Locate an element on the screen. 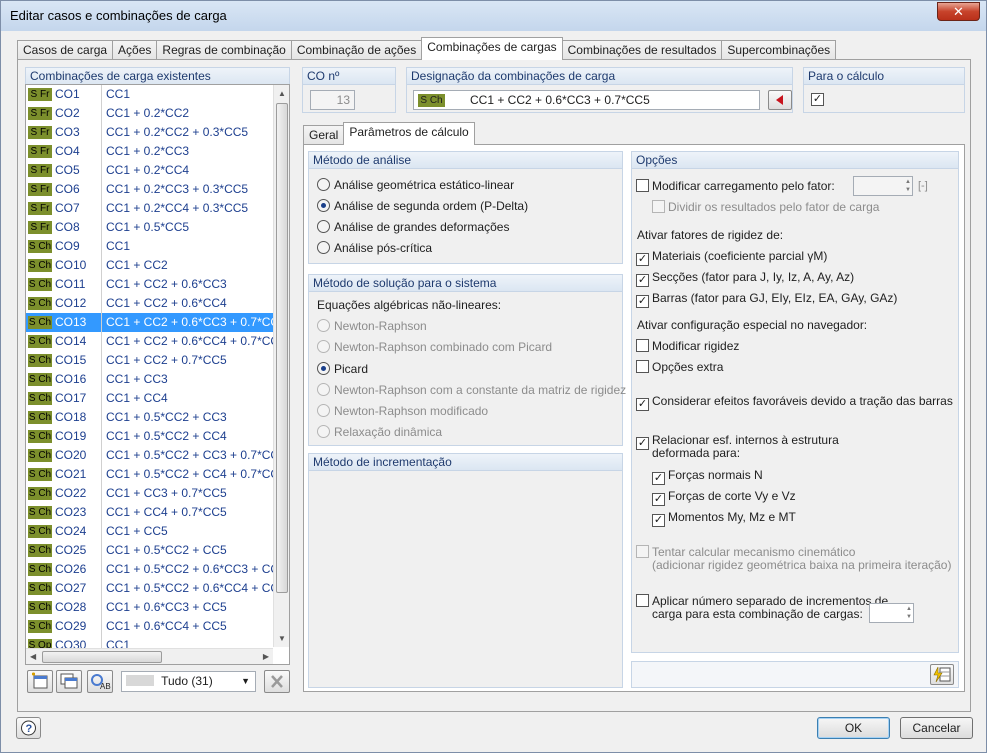  list-item: S Ch CO10 CC1 + CC2 is located at coordinates (157, 265).